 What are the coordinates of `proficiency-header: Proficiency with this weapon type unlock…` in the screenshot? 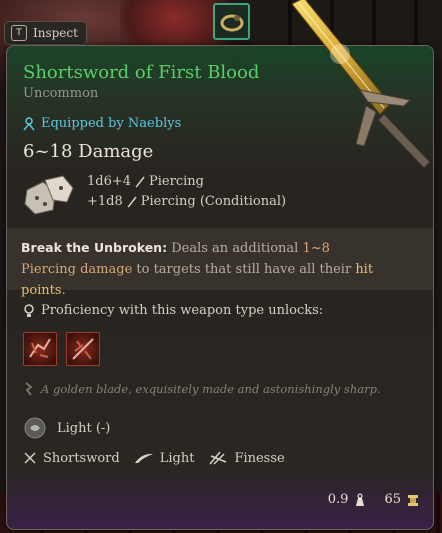 It's located at (173, 310).